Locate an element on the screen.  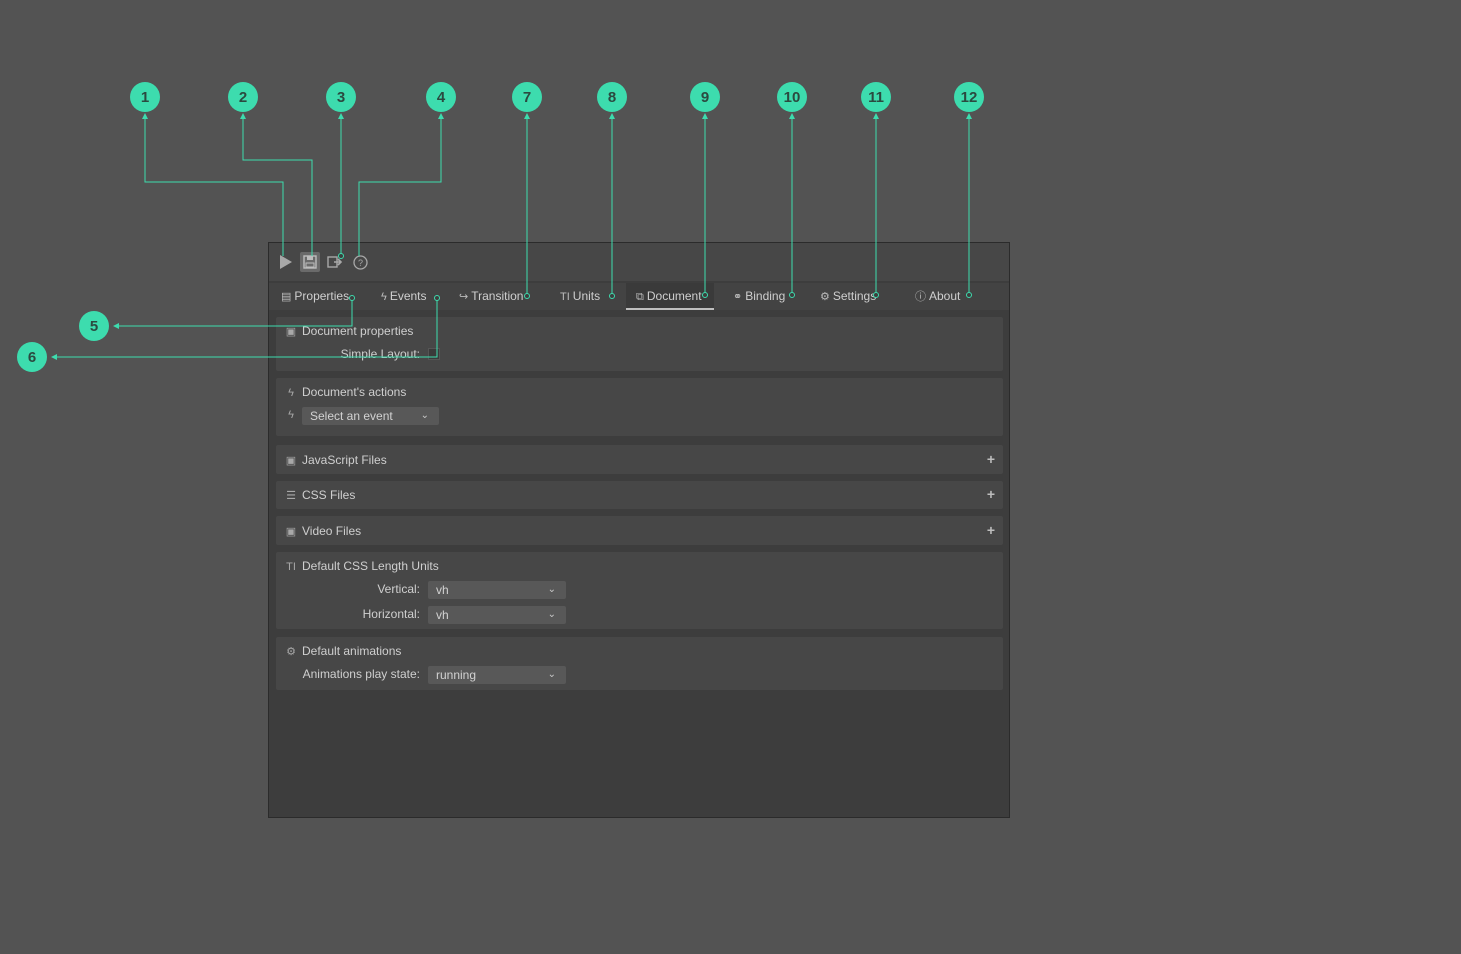
callout-marker-11: 11 is located at coordinates (876, 97).